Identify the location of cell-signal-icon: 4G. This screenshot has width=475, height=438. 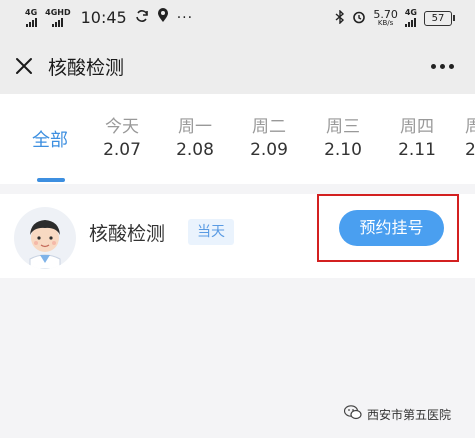
(31, 17).